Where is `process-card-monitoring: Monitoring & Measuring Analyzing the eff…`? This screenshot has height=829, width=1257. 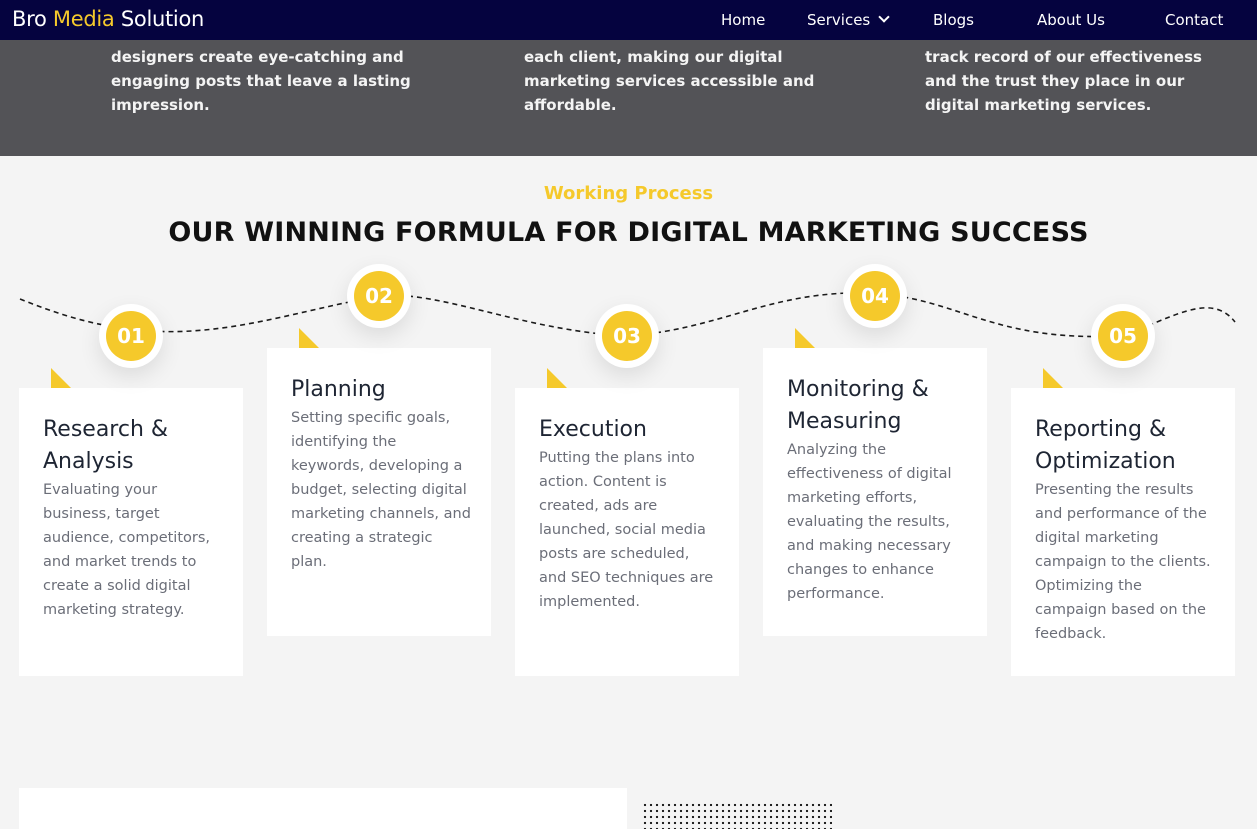
process-card-monitoring: Monitoring & Measuring Analyzing the eff… is located at coordinates (875, 492).